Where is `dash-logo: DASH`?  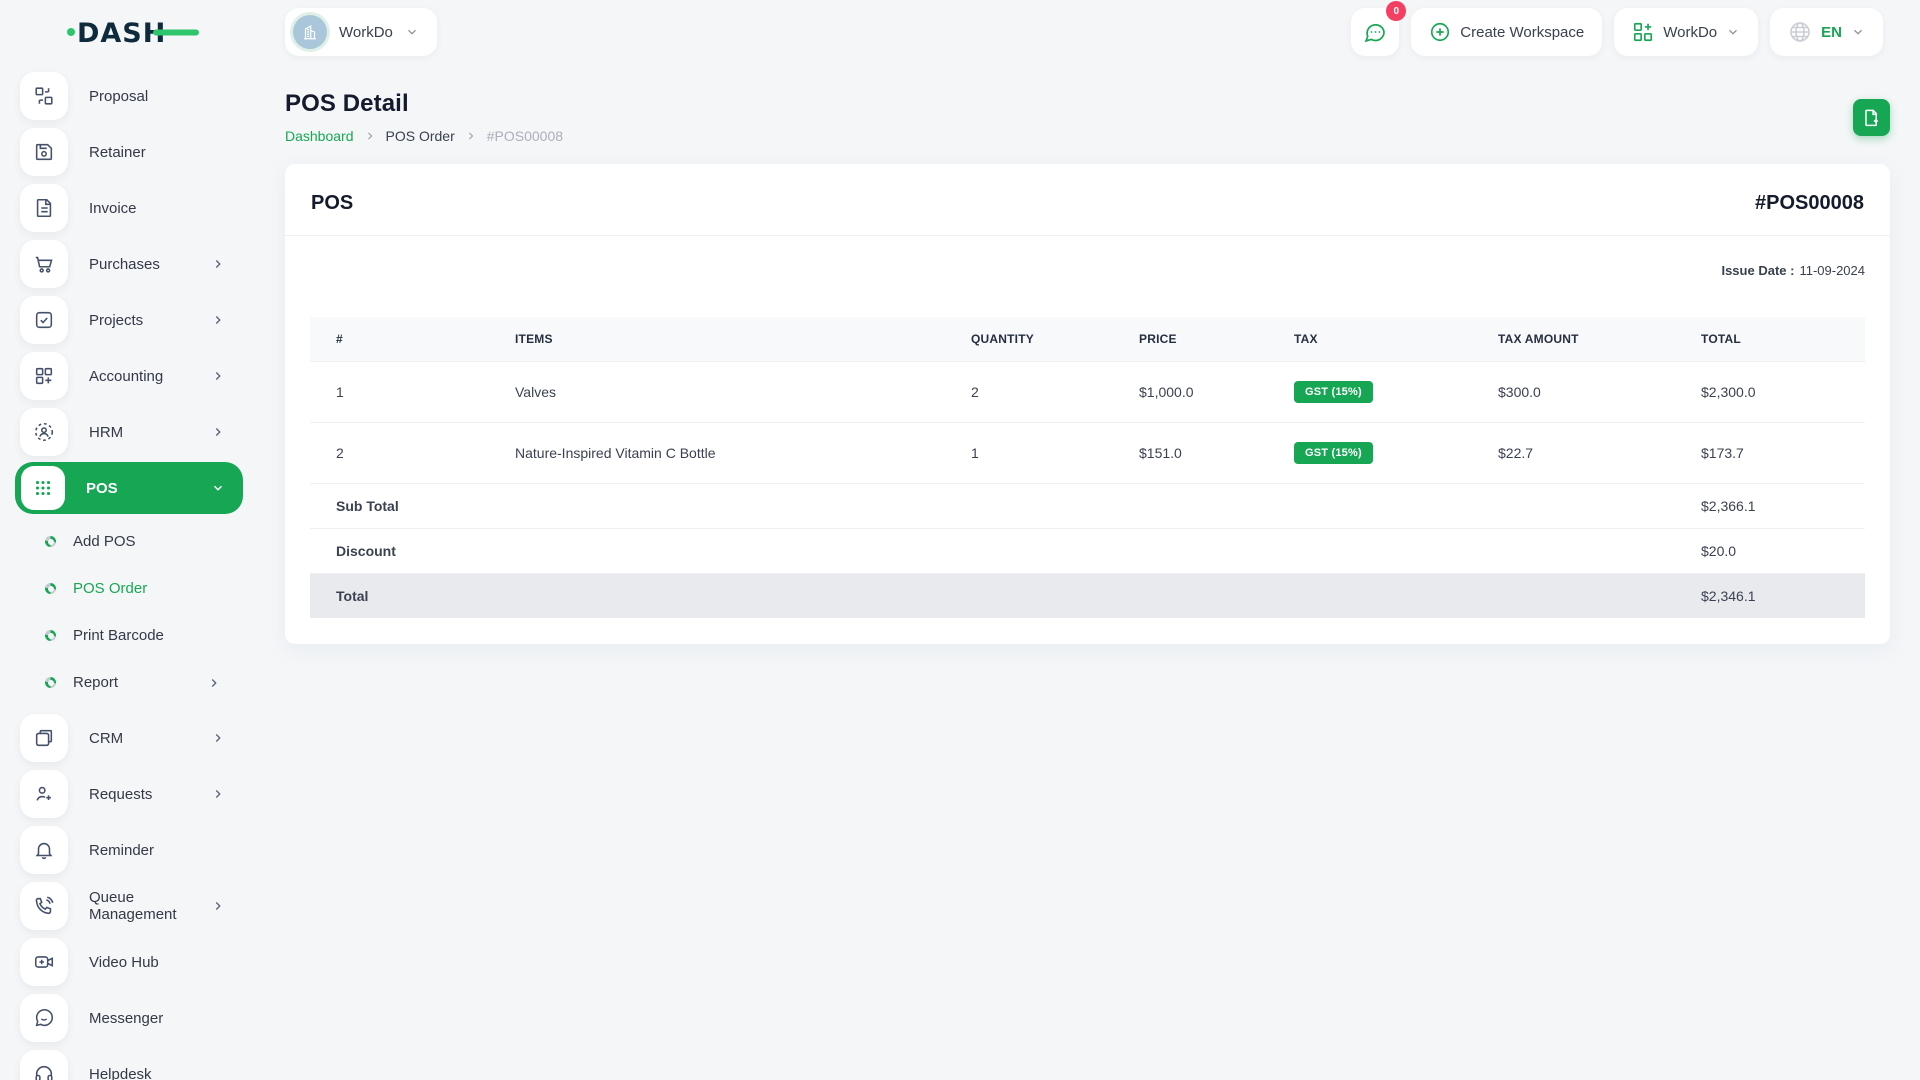 dash-logo: DASH is located at coordinates (165, 32).